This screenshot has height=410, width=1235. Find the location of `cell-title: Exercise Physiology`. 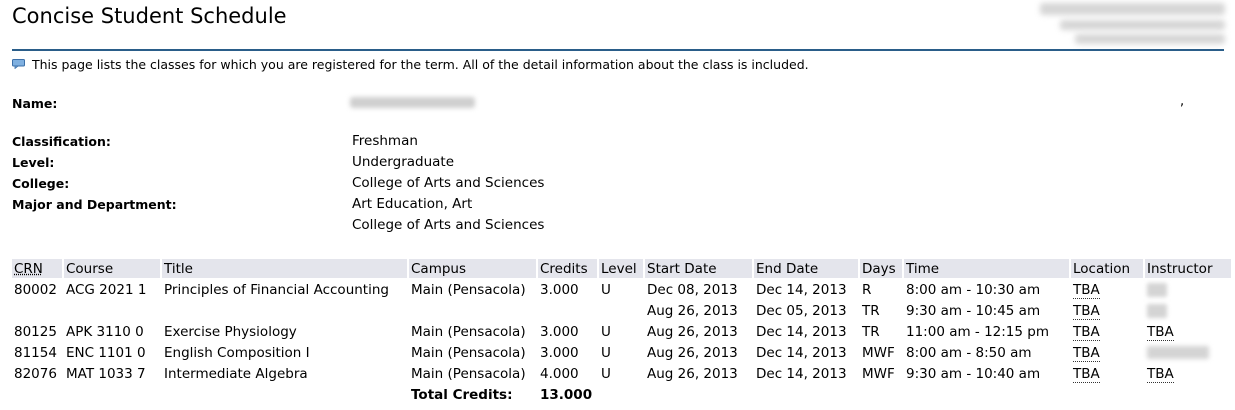

cell-title: Exercise Physiology is located at coordinates (230, 331).